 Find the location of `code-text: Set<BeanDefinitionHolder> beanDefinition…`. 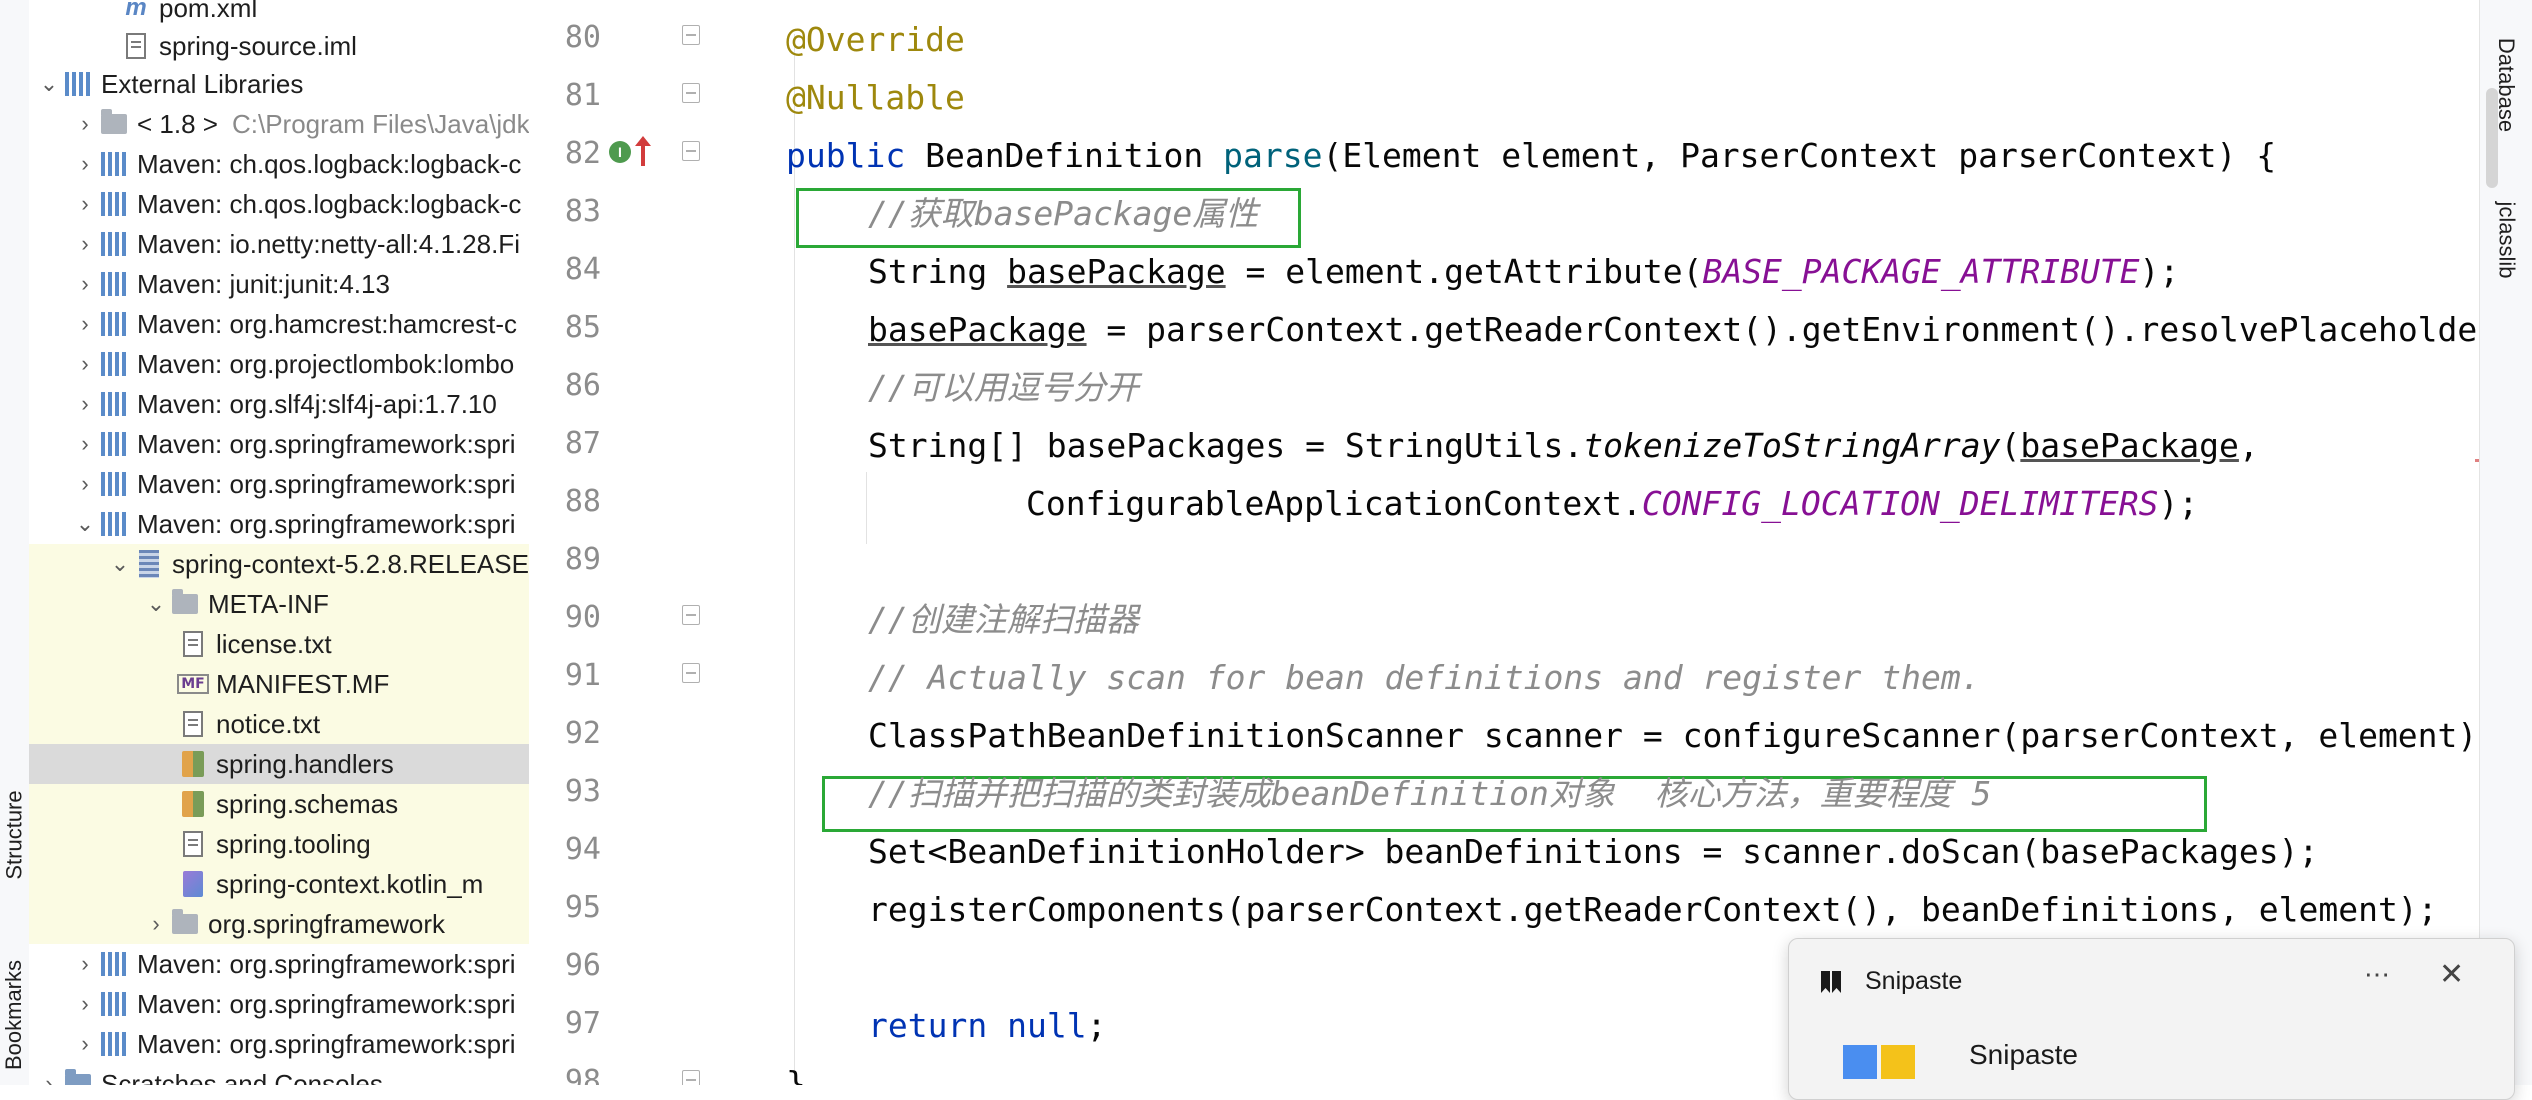

code-text: Set<BeanDefinitionHolder> beanDefinition… is located at coordinates (1593, 851).